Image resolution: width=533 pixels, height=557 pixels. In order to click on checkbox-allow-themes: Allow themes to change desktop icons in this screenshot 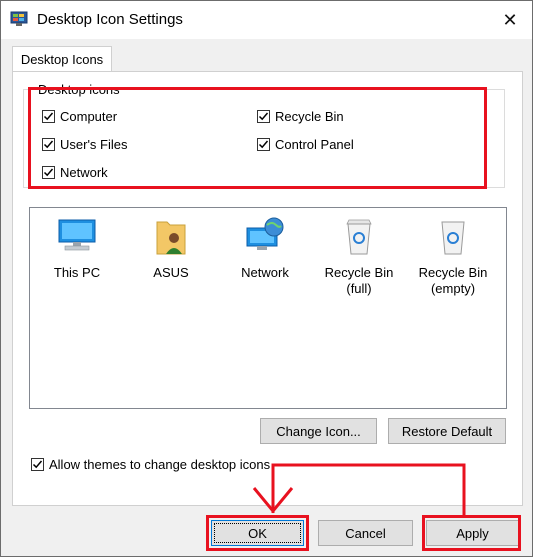, I will do `click(150, 464)`.